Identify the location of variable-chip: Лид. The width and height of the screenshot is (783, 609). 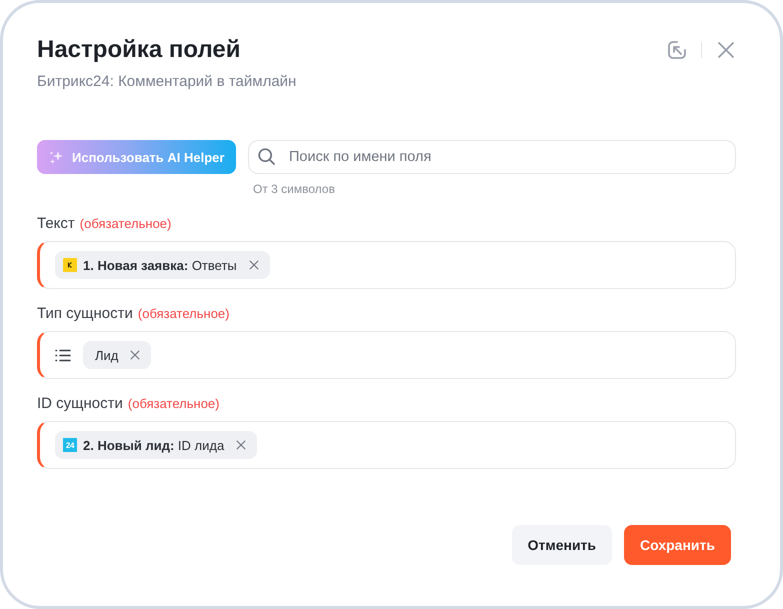
(117, 355).